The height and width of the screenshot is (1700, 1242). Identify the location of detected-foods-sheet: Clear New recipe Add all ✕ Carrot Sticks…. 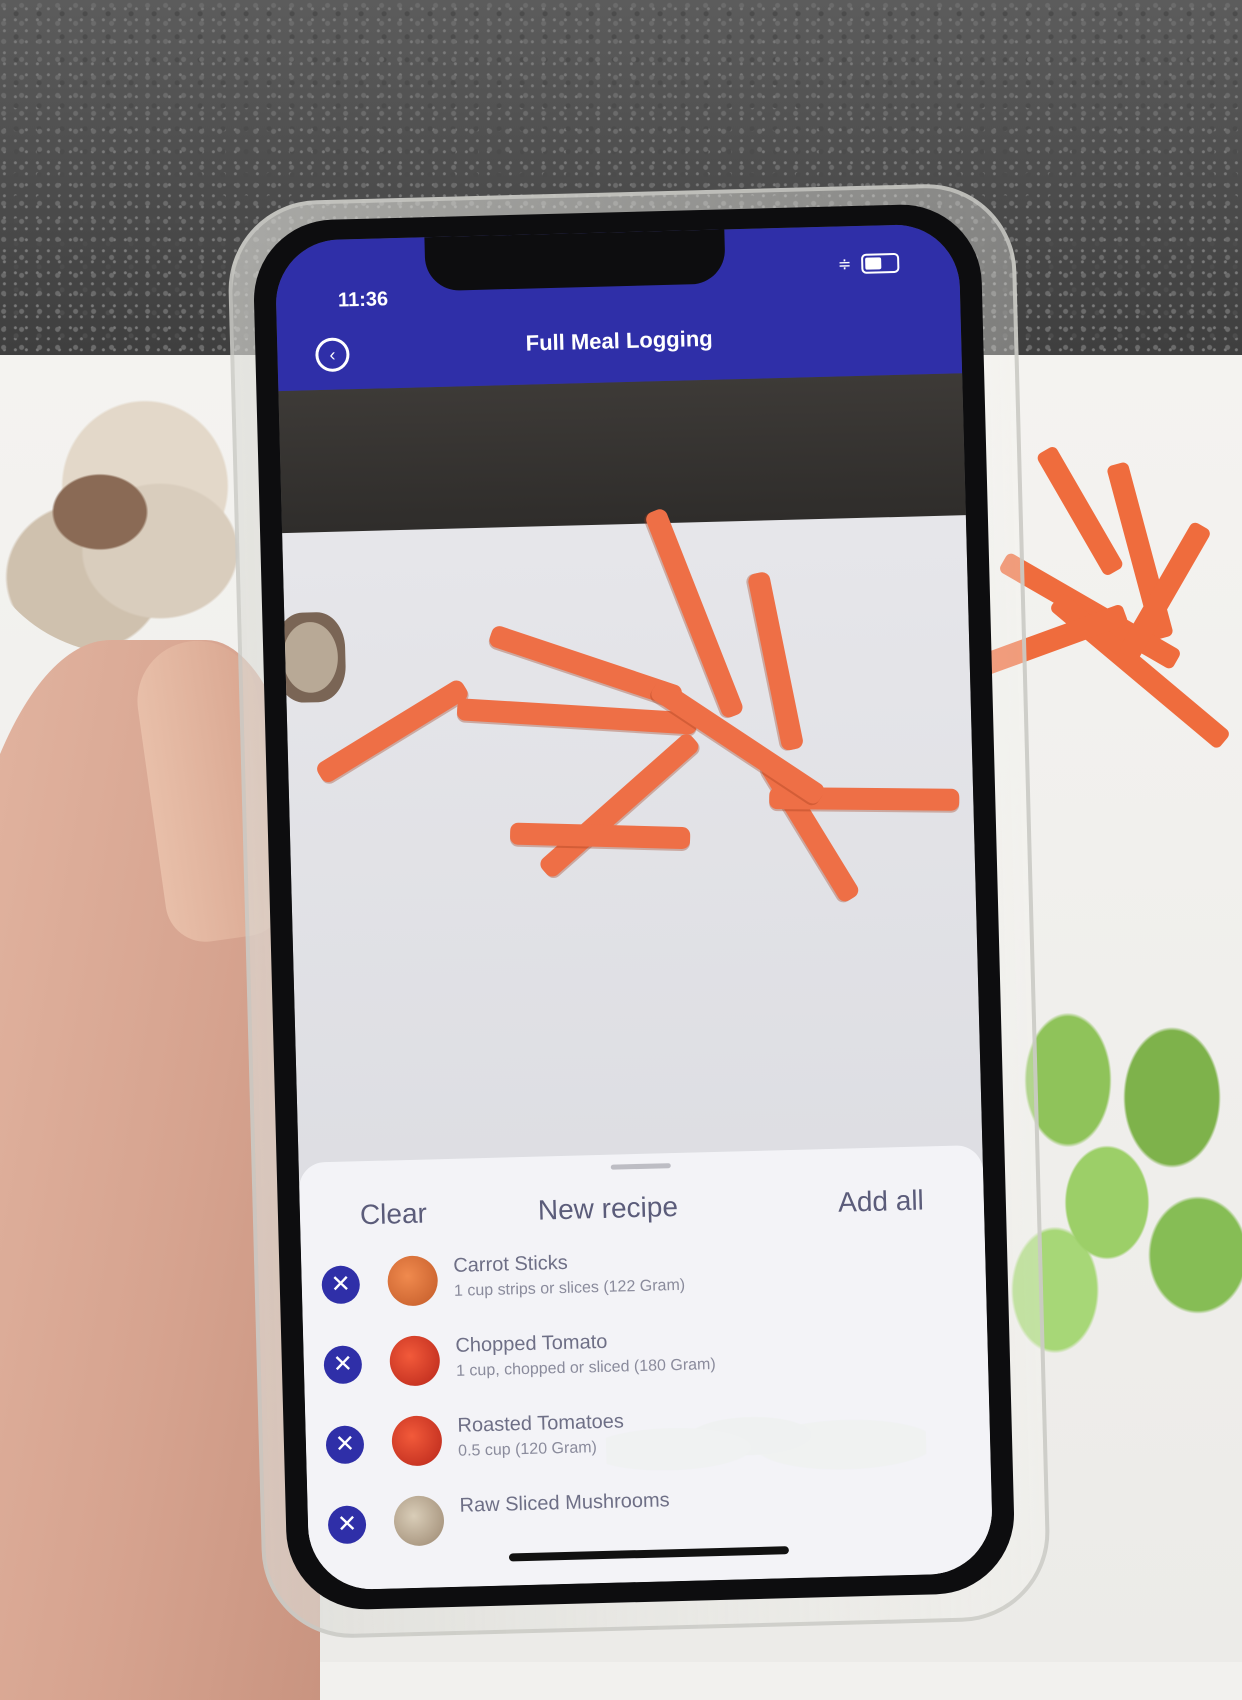
(646, 1367).